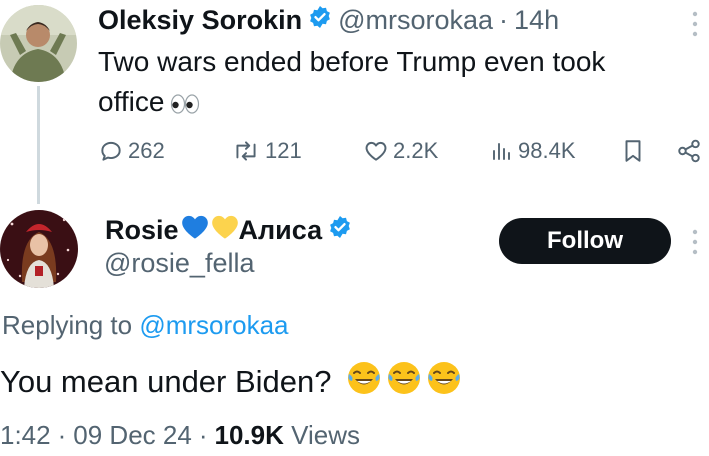 The width and height of the screenshot is (709, 456). What do you see at coordinates (166, 381) in the screenshot?
I see `reply-body: You mean under Biden?` at bounding box center [166, 381].